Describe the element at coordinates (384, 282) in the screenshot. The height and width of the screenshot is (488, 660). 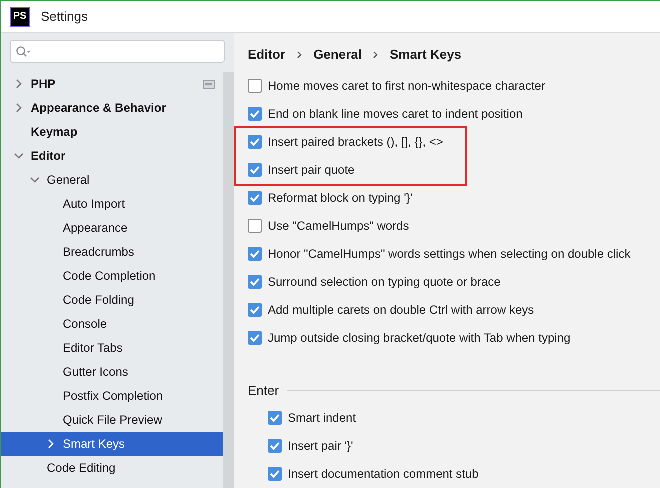
I see `option-label: Surround selection on typing quote or brace` at that location.